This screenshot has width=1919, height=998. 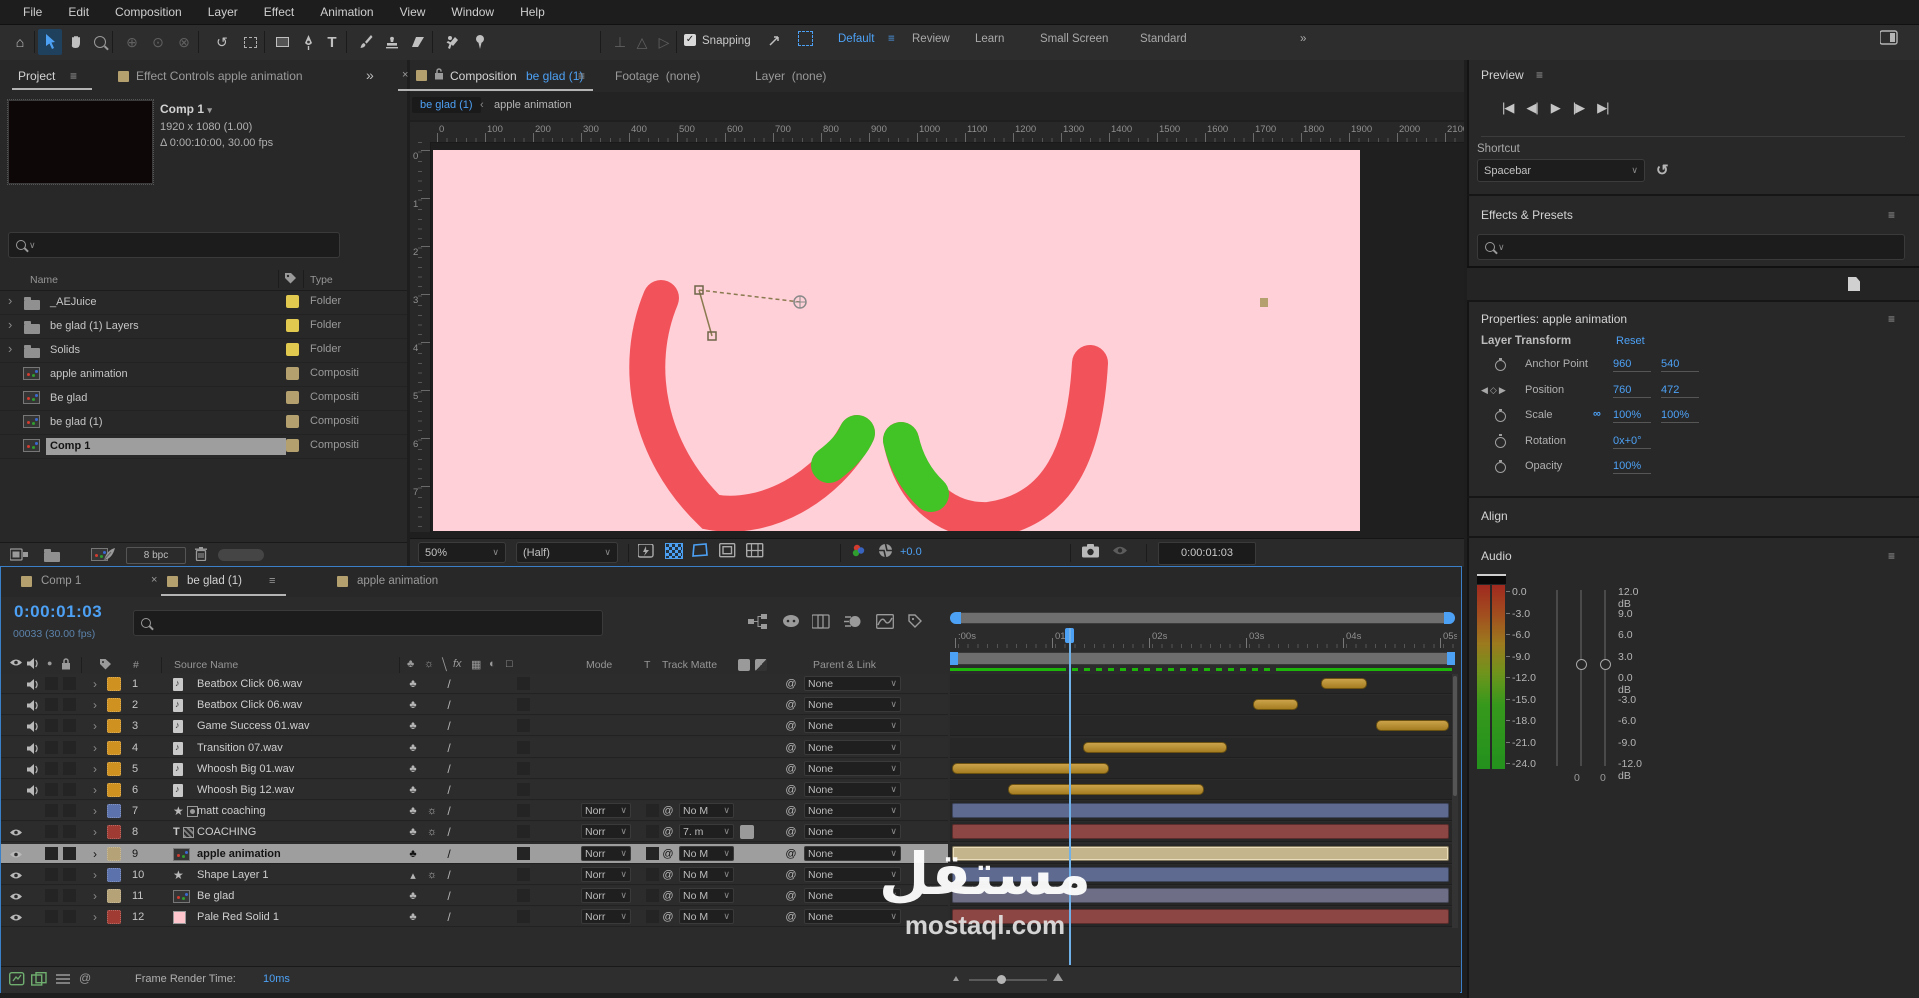 What do you see at coordinates (105, 665) in the screenshot?
I see `label-column-icon` at bounding box center [105, 665].